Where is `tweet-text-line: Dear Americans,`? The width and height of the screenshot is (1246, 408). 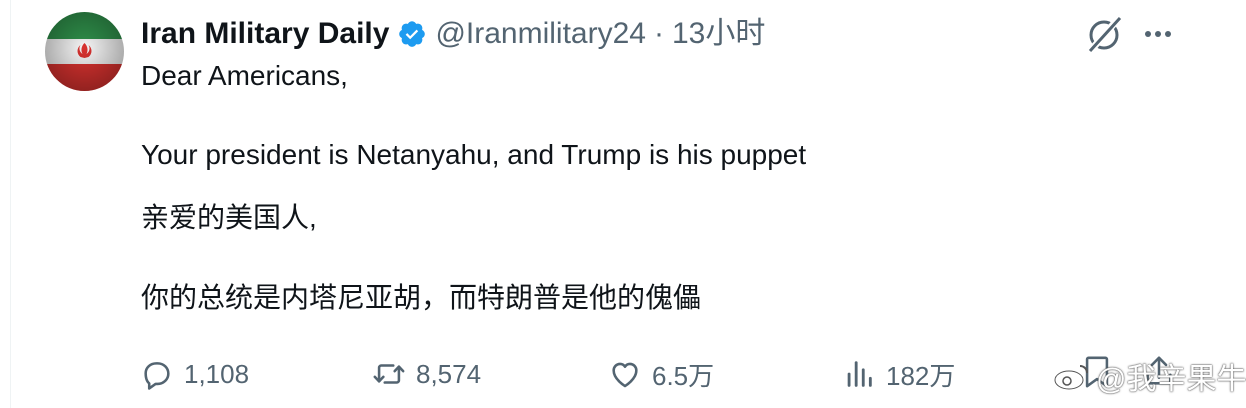 tweet-text-line: Dear Americans, is located at coordinates (244, 75).